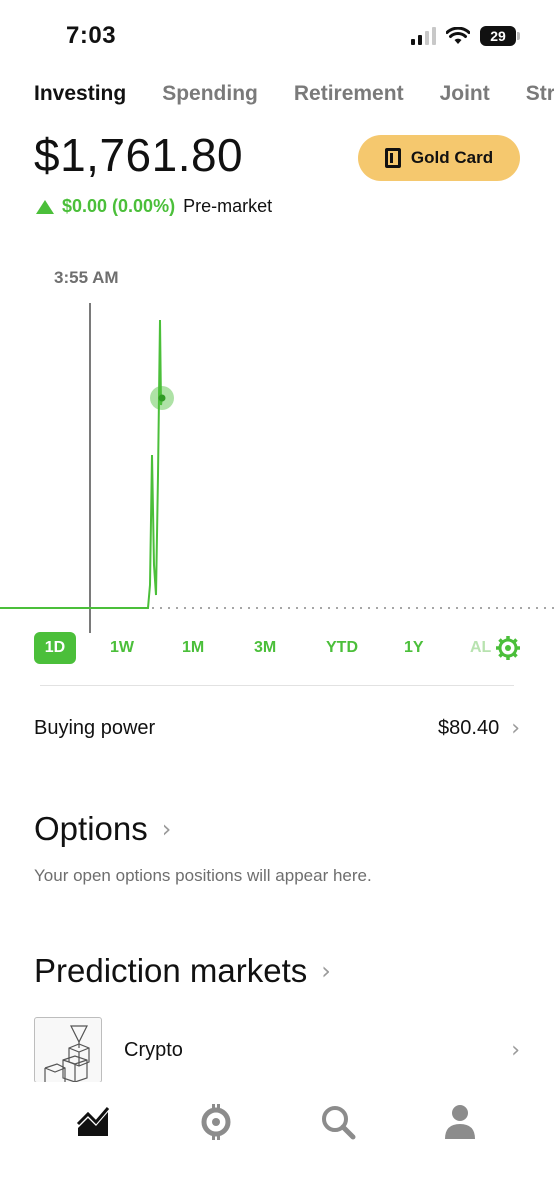 The width and height of the screenshot is (554, 1200). What do you see at coordinates (228, 206) in the screenshot?
I see `change-label: Pre-market` at bounding box center [228, 206].